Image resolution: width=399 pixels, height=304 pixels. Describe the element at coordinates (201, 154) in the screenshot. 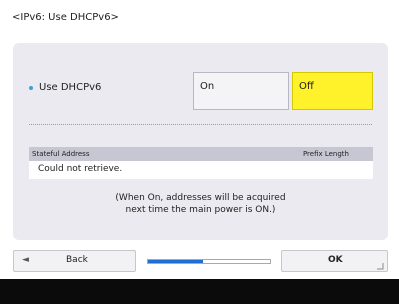

I see `table-header: Stateful Address Prefix Length` at that location.